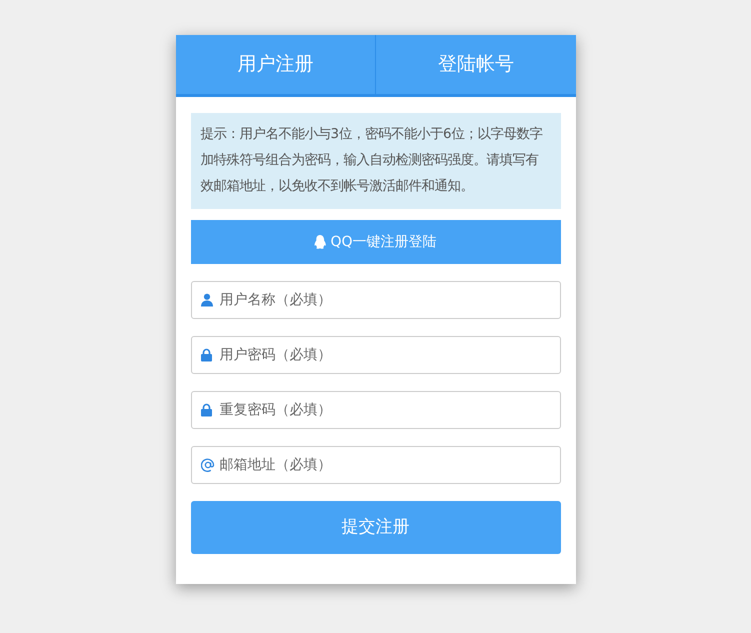 Image resolution: width=751 pixels, height=633 pixels. What do you see at coordinates (375, 410) in the screenshot?
I see `input-field: 重复密码（必填）` at bounding box center [375, 410].